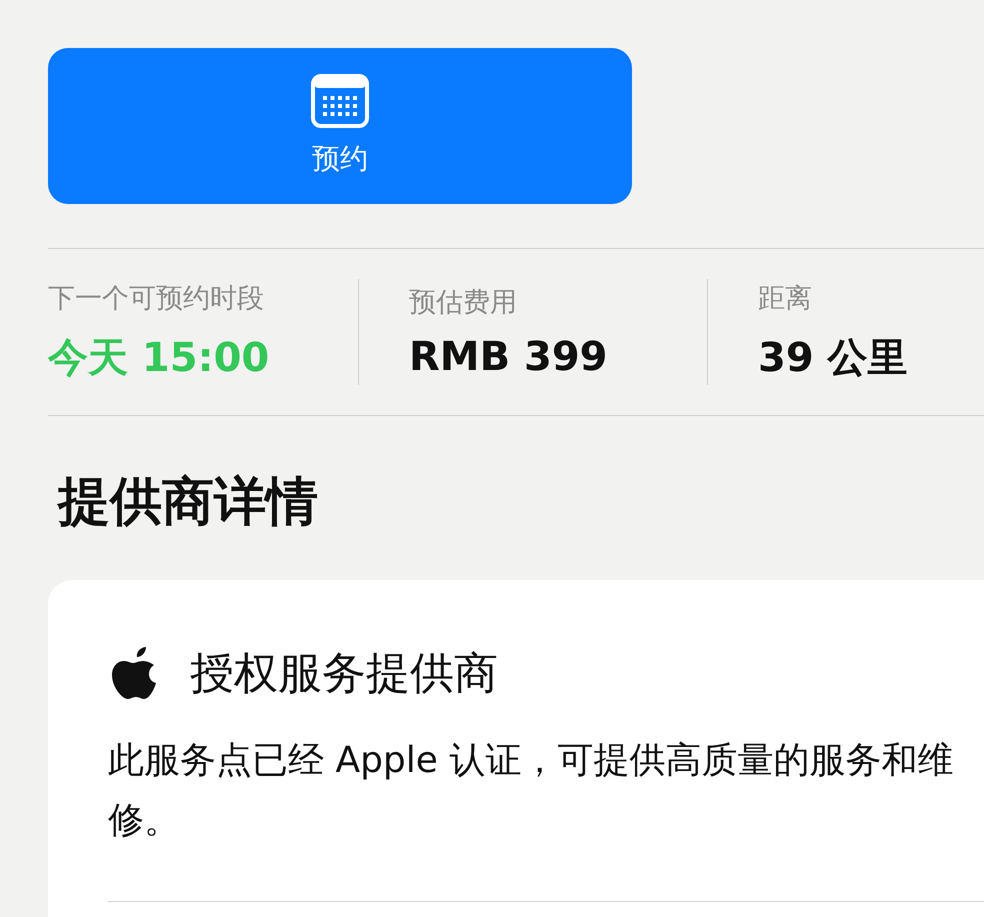 This screenshot has width=984, height=917. What do you see at coordinates (188, 502) in the screenshot?
I see `section-title: 提供商详情` at bounding box center [188, 502].